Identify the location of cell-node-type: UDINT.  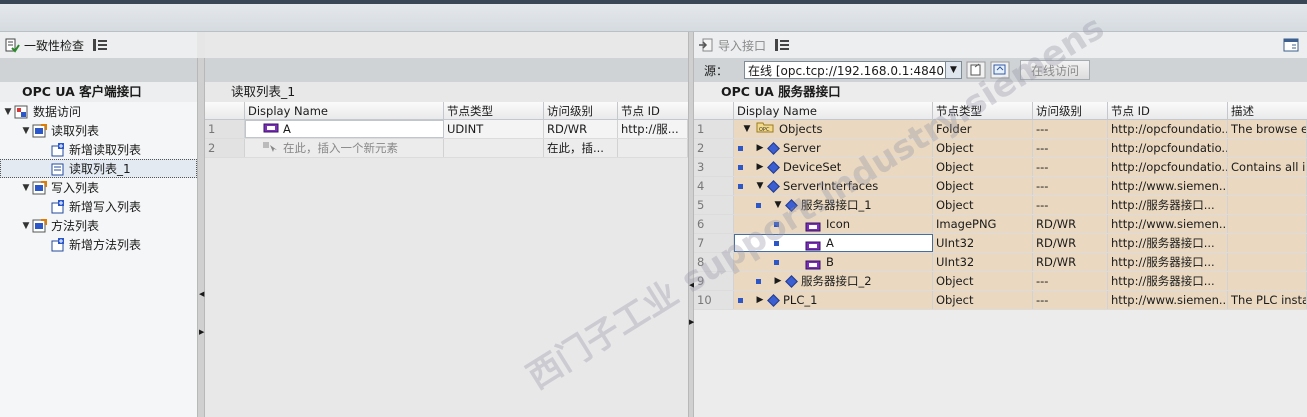
(494, 129).